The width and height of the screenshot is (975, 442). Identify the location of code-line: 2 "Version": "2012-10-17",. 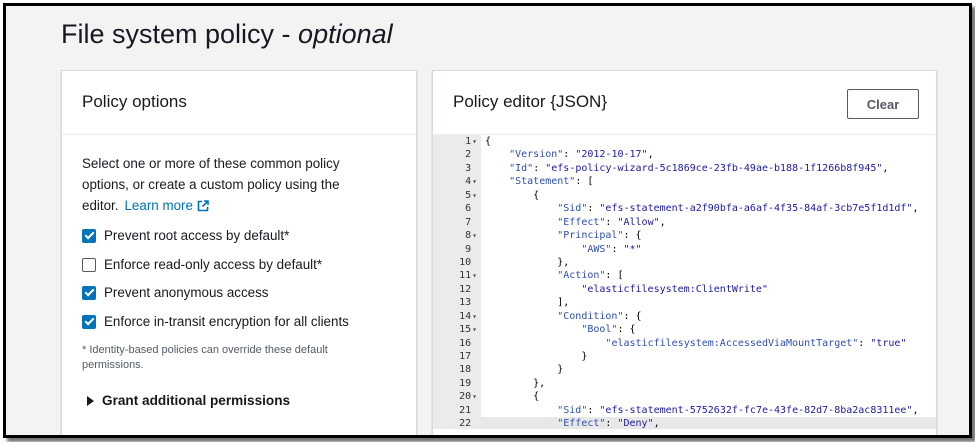
(684, 155).